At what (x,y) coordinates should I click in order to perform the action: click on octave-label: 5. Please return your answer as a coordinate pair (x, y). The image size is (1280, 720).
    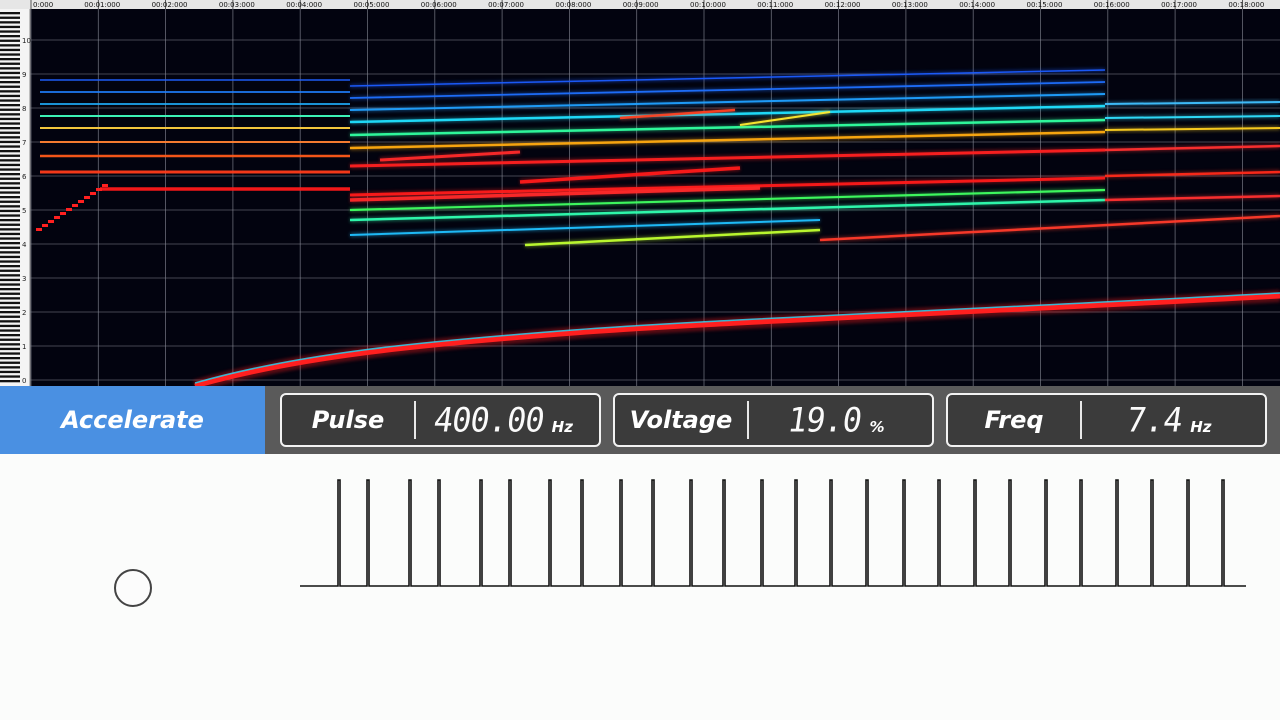
    Looking at the image, I should click on (24, 211).